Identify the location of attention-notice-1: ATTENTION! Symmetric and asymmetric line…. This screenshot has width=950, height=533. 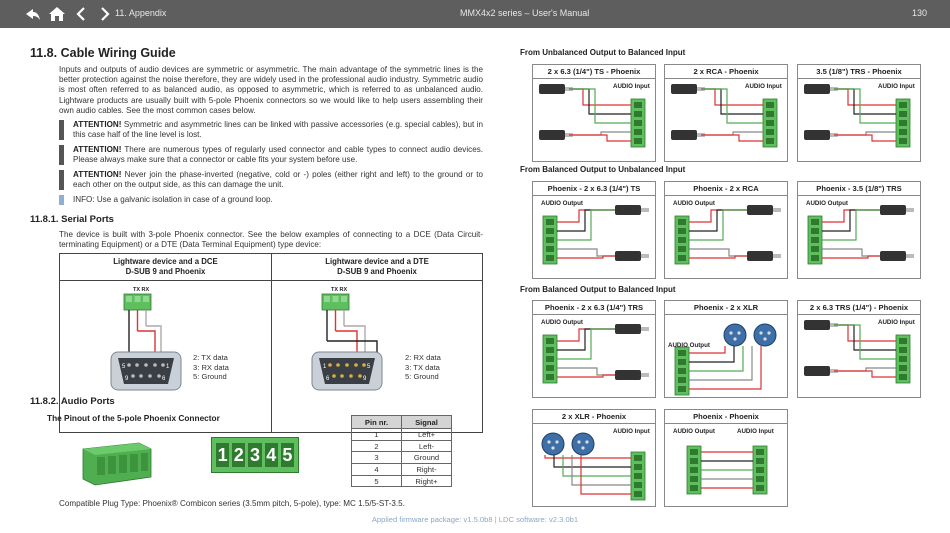
(271, 130).